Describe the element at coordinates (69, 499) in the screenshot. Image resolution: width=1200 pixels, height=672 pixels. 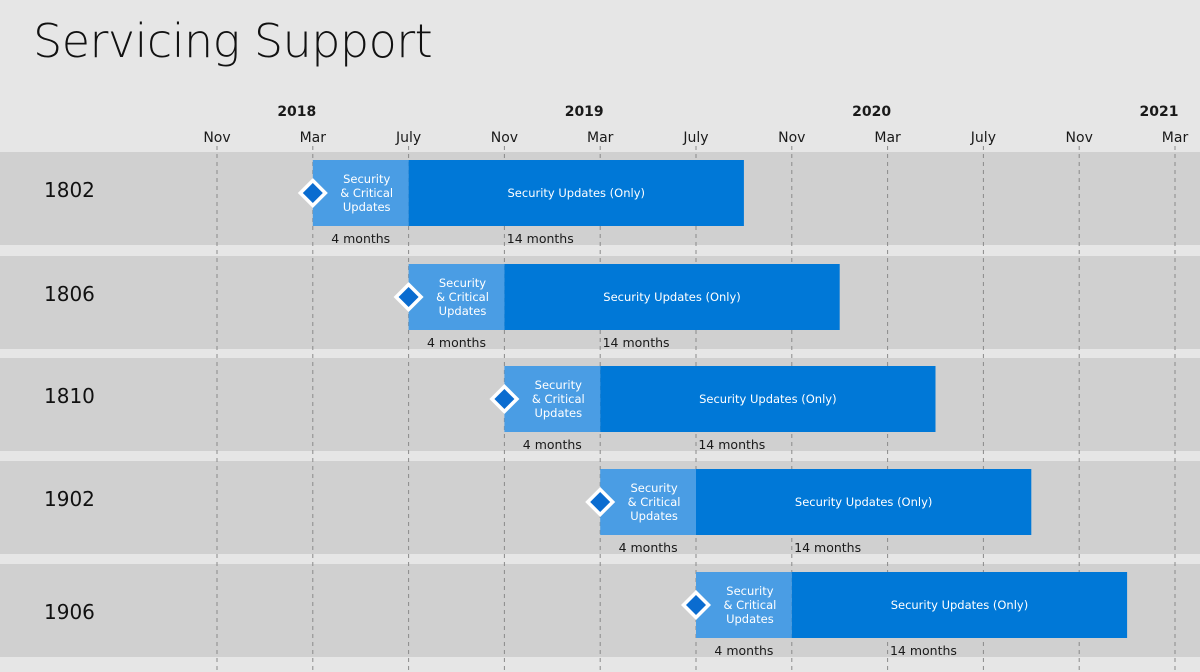
I see `row-label: 1902` at that location.